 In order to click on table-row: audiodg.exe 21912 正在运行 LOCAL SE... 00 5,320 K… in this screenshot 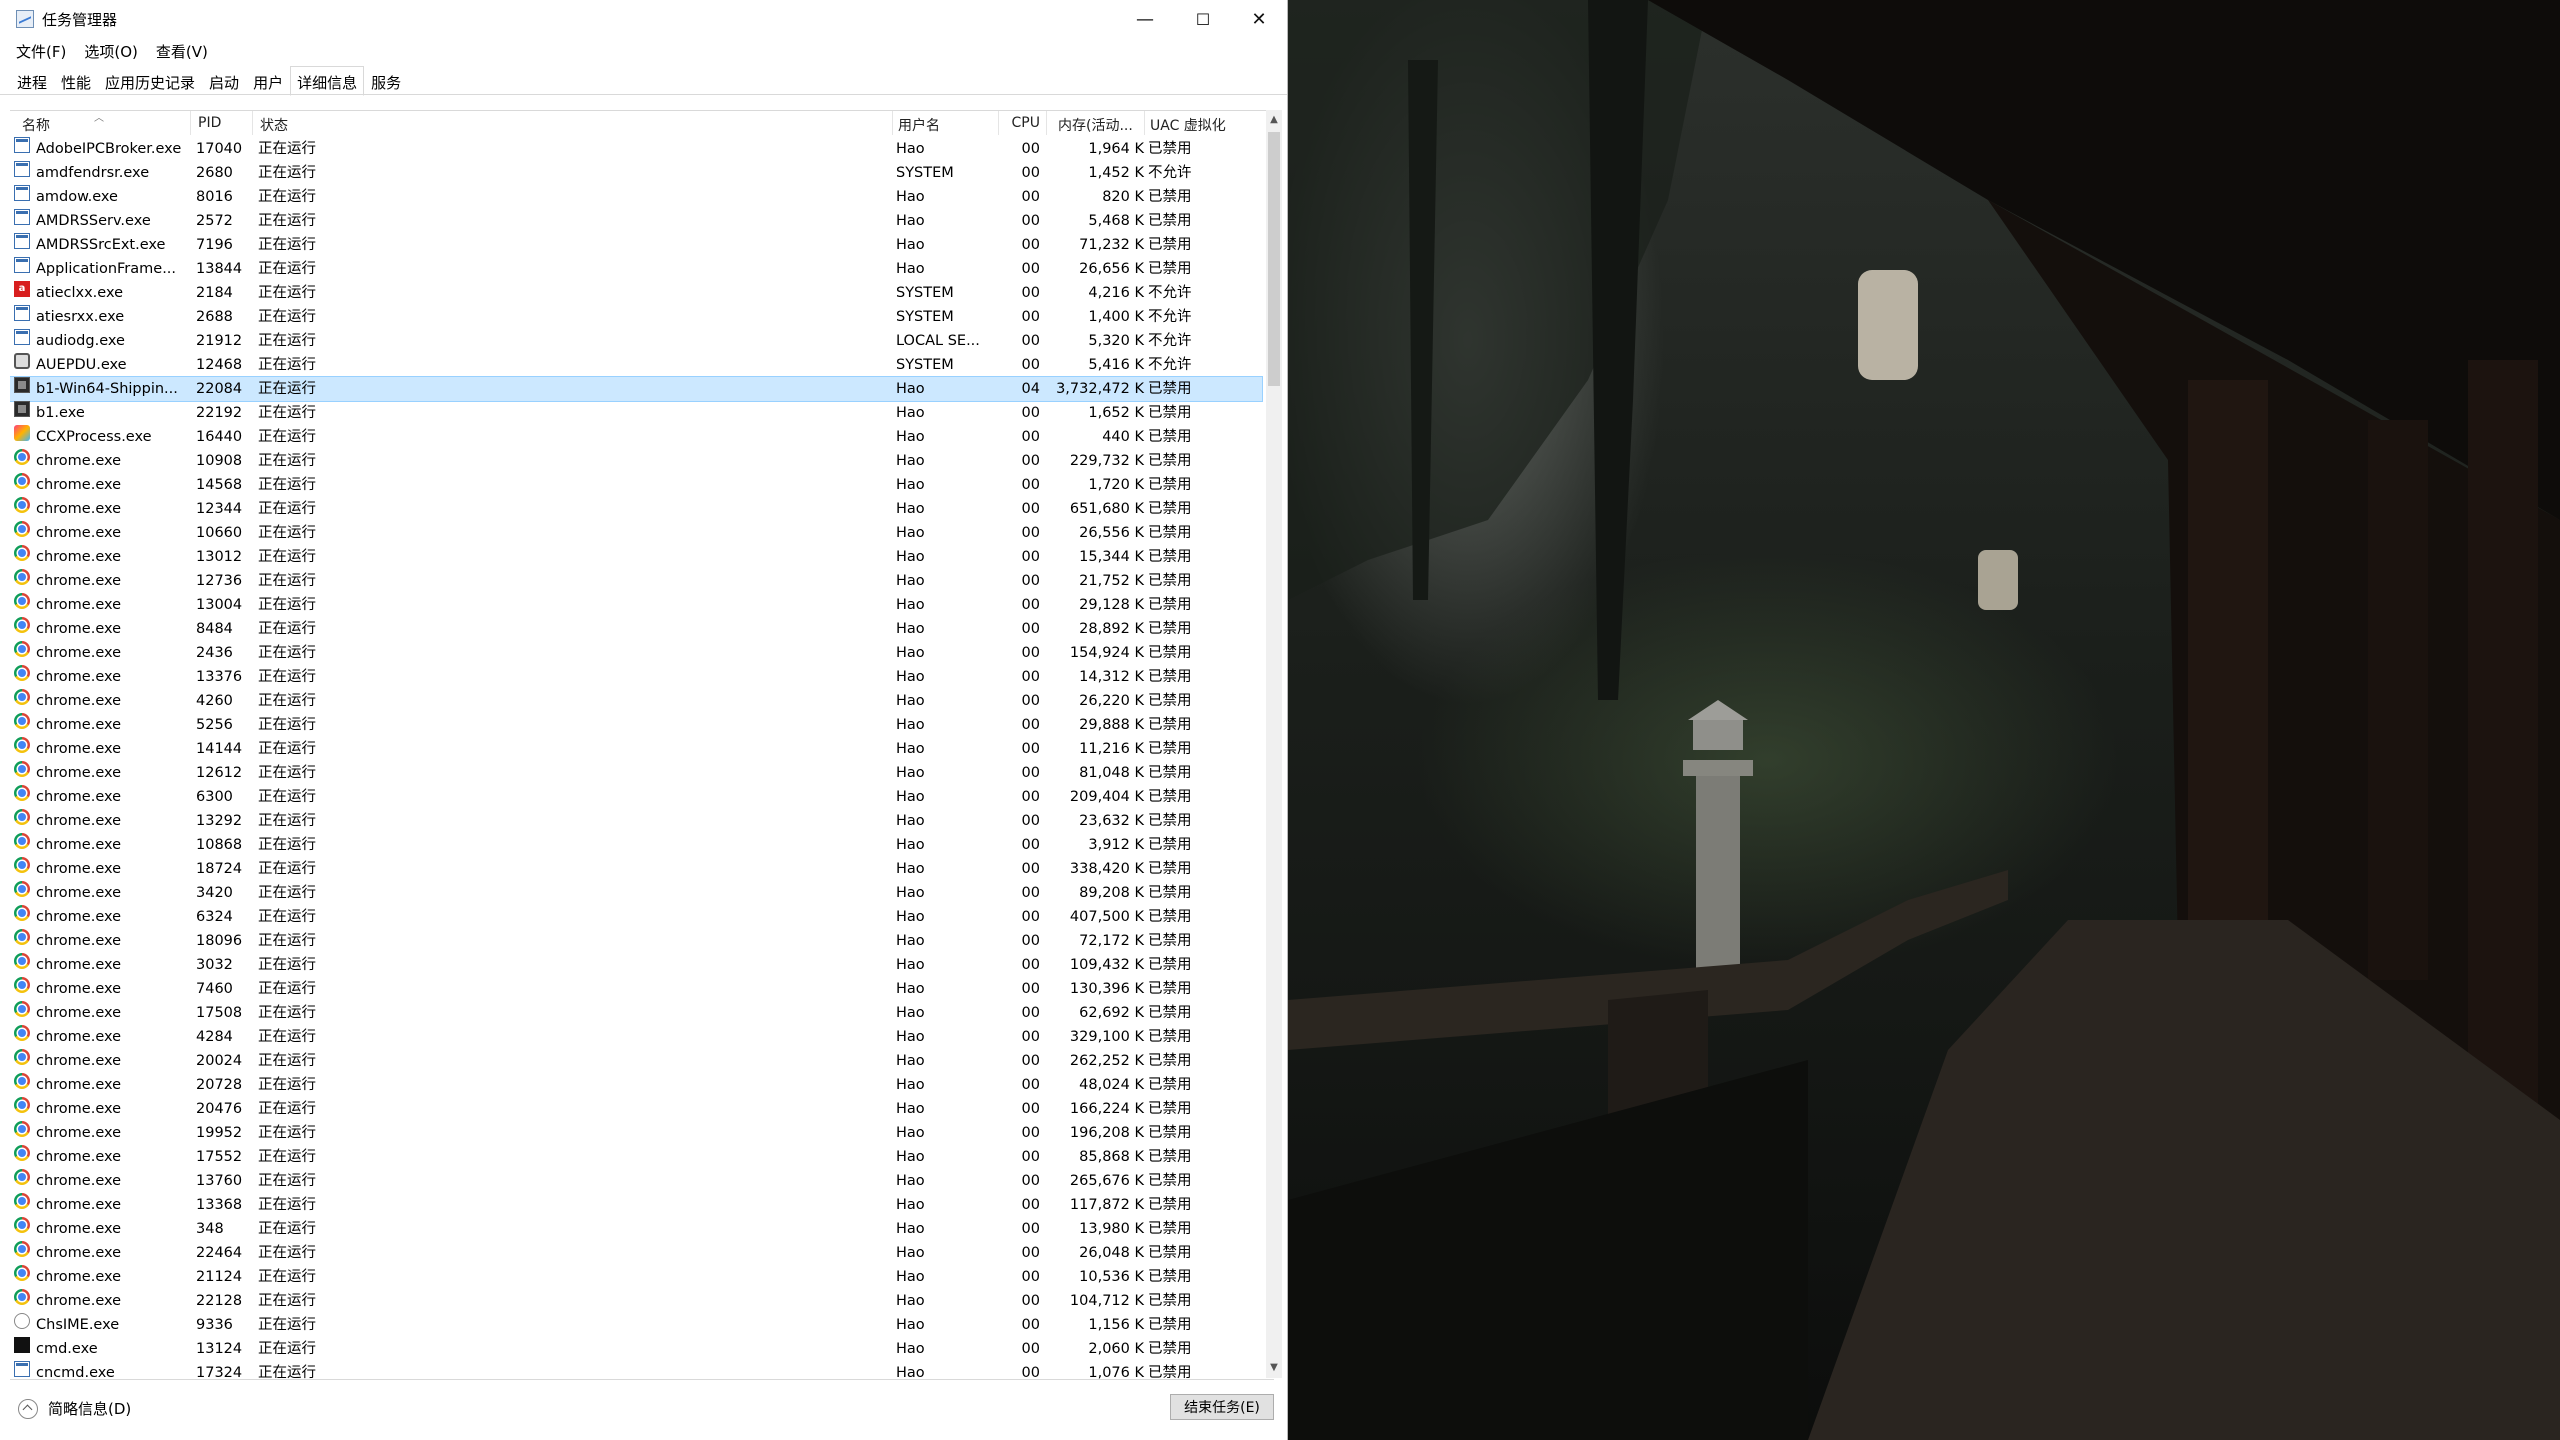, I will do `click(636, 341)`.